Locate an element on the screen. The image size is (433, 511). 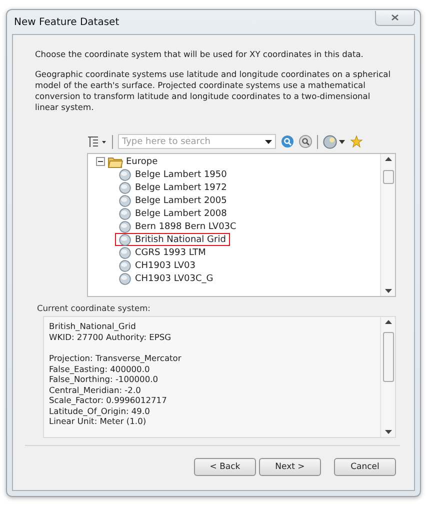
close-button is located at coordinates (395, 18).